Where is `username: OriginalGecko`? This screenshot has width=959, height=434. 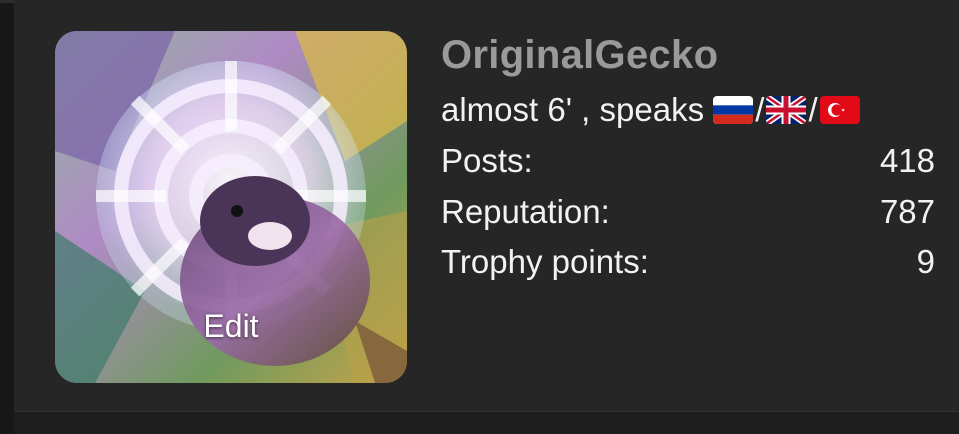 username: OriginalGecko is located at coordinates (579, 55).